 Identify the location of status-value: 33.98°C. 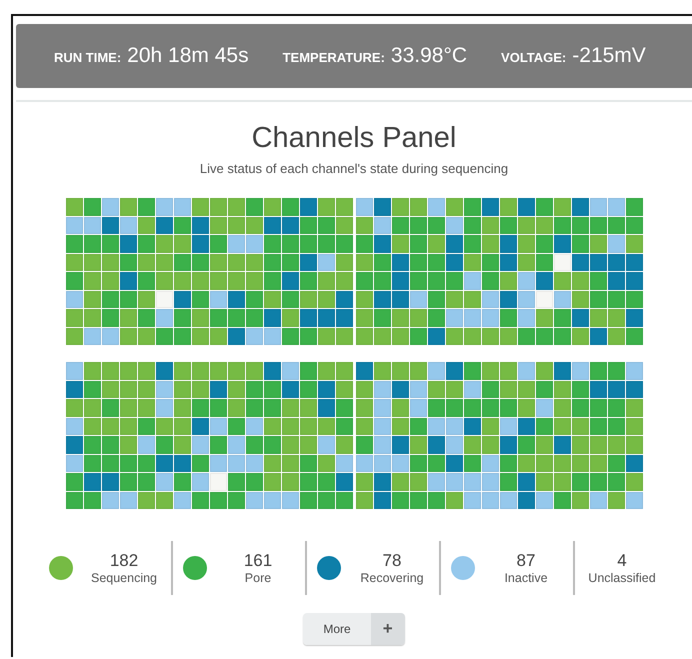
(429, 56).